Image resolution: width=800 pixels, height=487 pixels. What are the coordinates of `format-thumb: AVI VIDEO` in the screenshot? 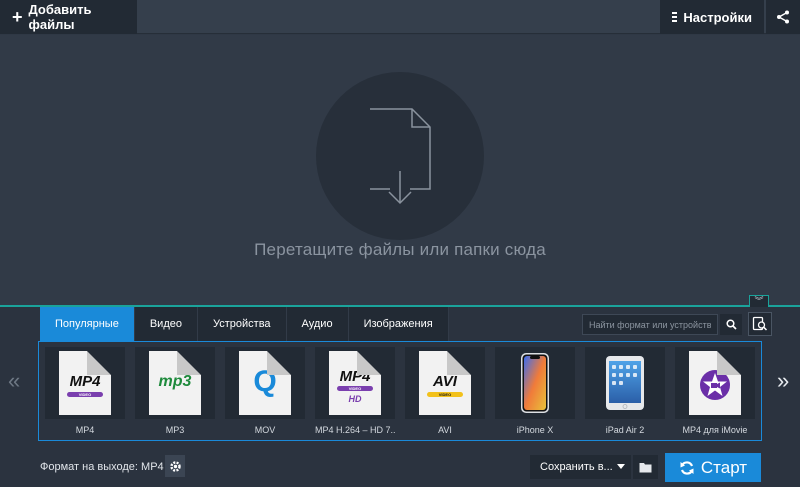 It's located at (445, 383).